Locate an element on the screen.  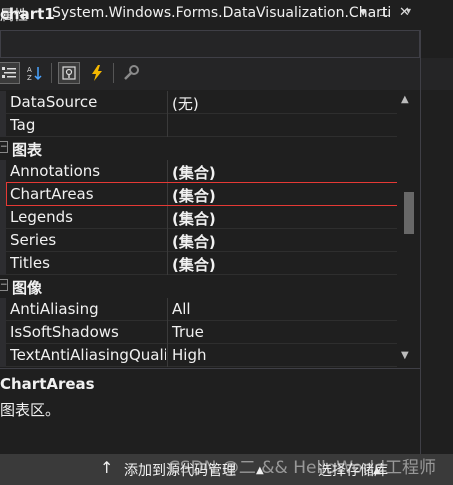
property-name: Titles is located at coordinates (30, 263).